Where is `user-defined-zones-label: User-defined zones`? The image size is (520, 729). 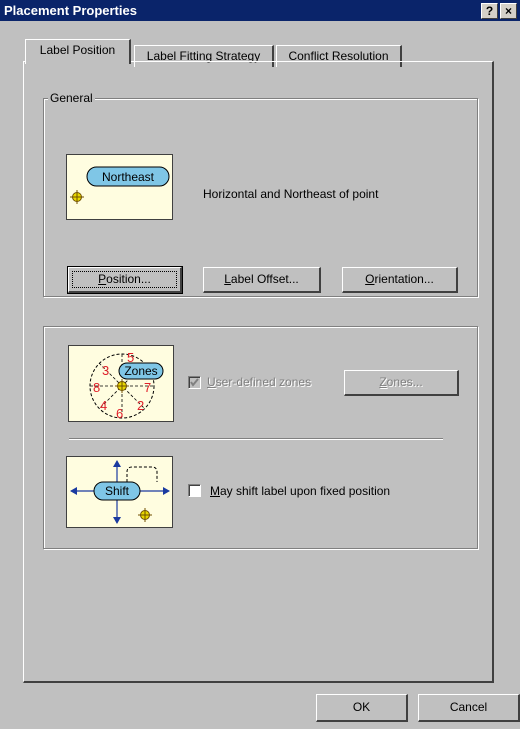 user-defined-zones-label: User-defined zones is located at coordinates (259, 382).